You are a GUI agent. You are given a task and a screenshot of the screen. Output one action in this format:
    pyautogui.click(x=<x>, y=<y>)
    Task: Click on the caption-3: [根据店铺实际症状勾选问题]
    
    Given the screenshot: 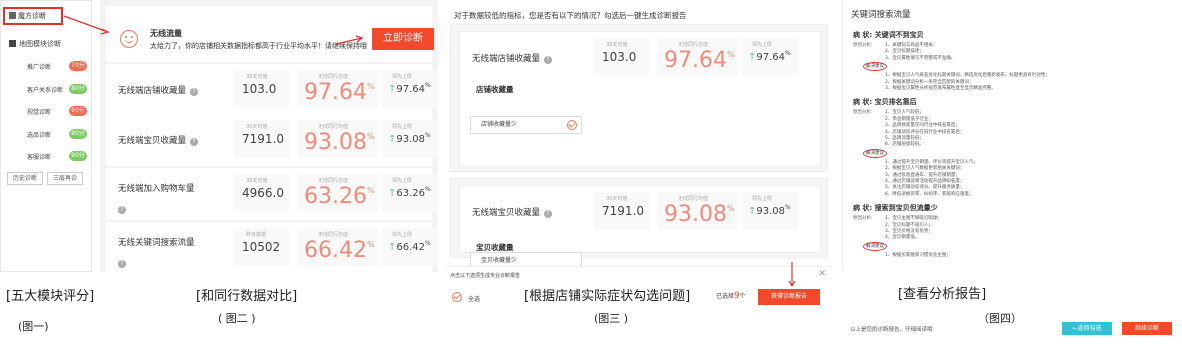 What is the action you would take?
    pyautogui.click(x=607, y=296)
    